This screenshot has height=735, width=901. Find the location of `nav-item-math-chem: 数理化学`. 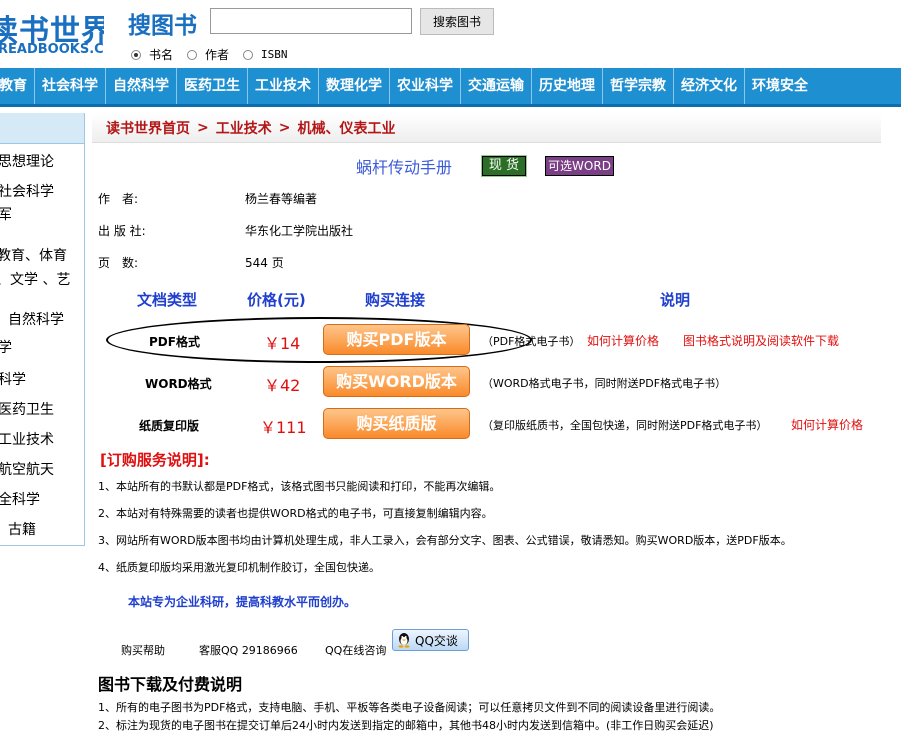

nav-item-math-chem: 数理化学 is located at coordinates (354, 86).